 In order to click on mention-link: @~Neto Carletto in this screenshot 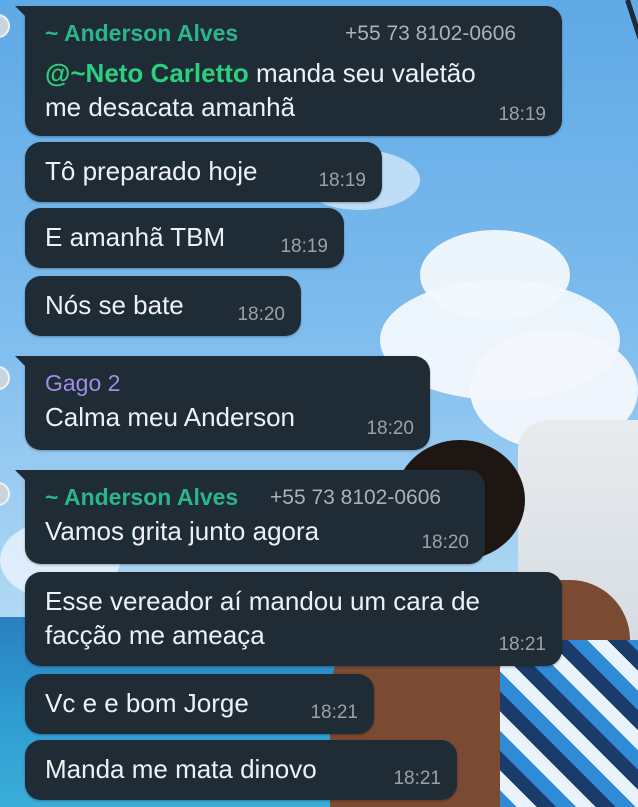, I will do `click(147, 73)`.